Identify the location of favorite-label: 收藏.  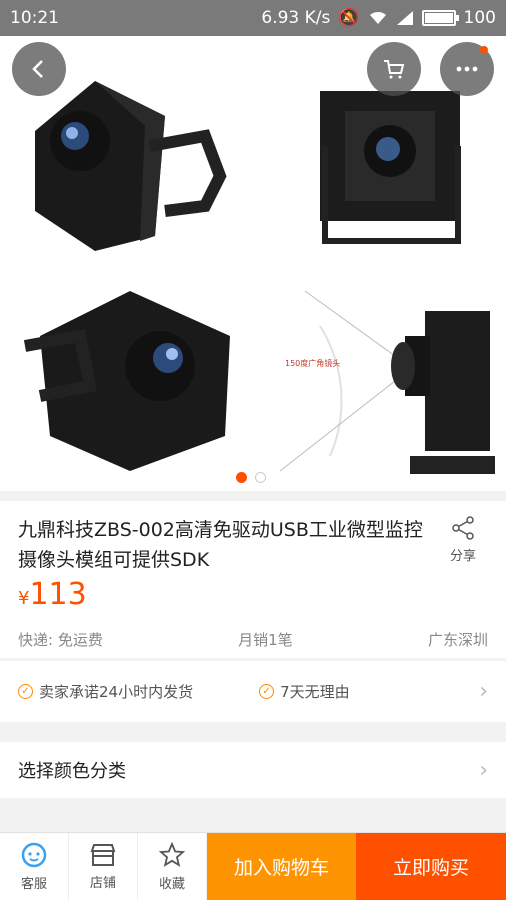
(171, 884).